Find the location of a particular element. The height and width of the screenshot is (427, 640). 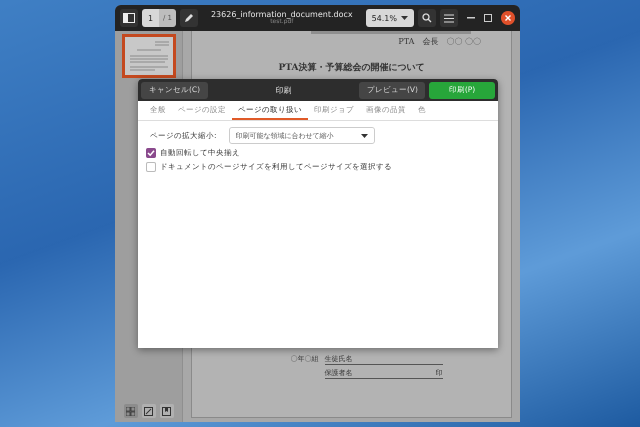

pen-icon is located at coordinates (189, 18).